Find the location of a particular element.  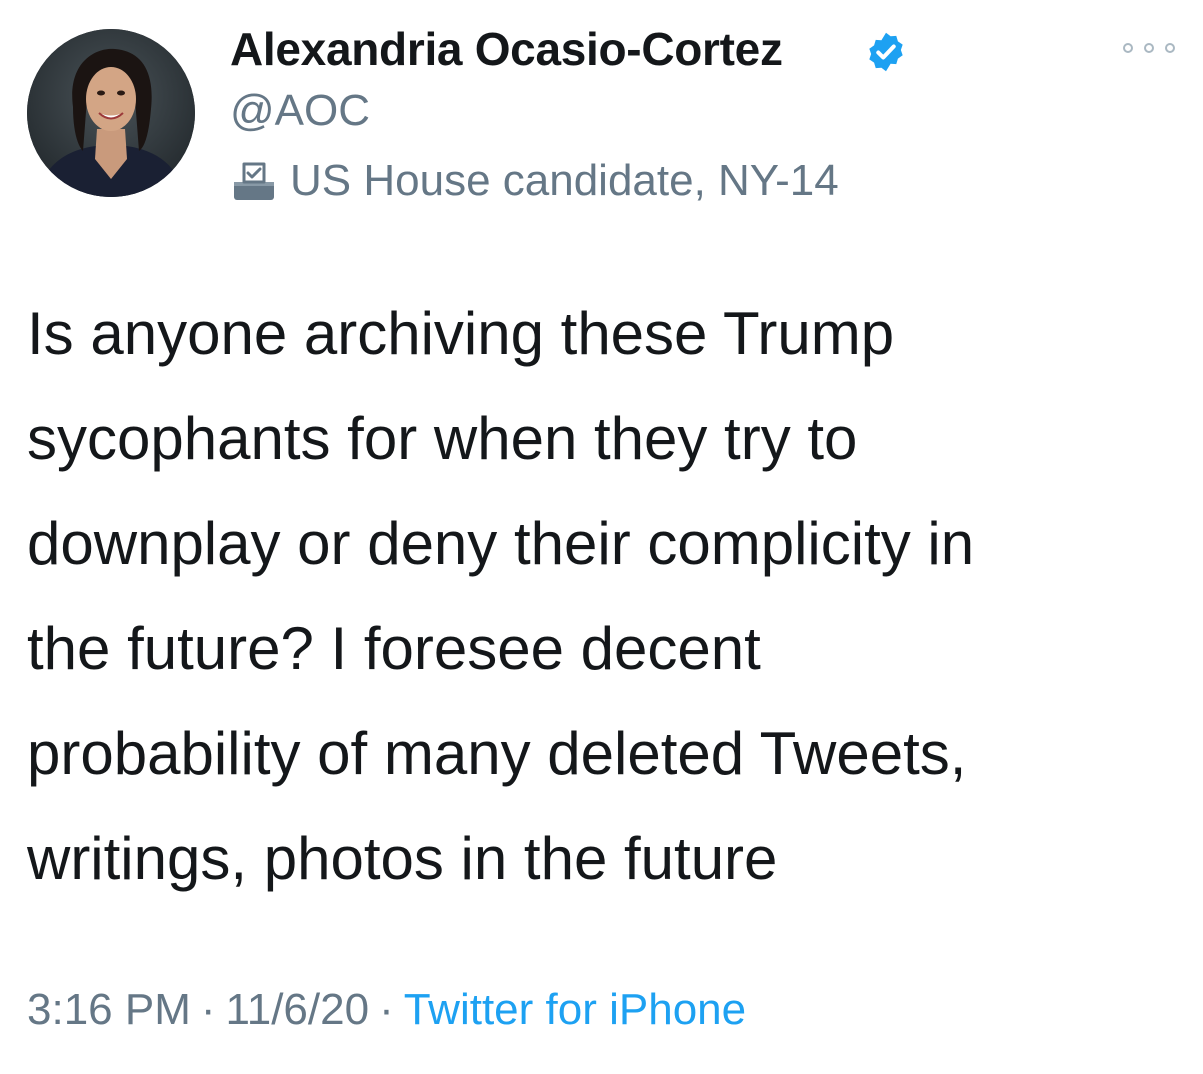

verified-badge-icon is located at coordinates (886, 52).